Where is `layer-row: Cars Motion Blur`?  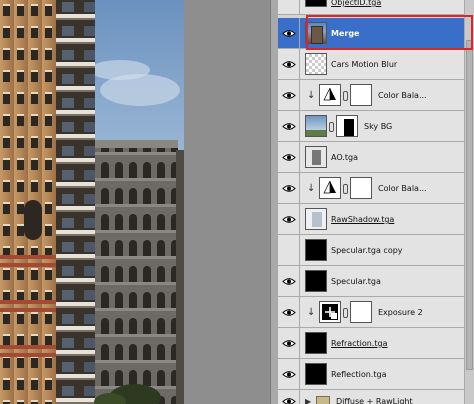 layer-row: Cars Motion Blur is located at coordinates (371, 64).